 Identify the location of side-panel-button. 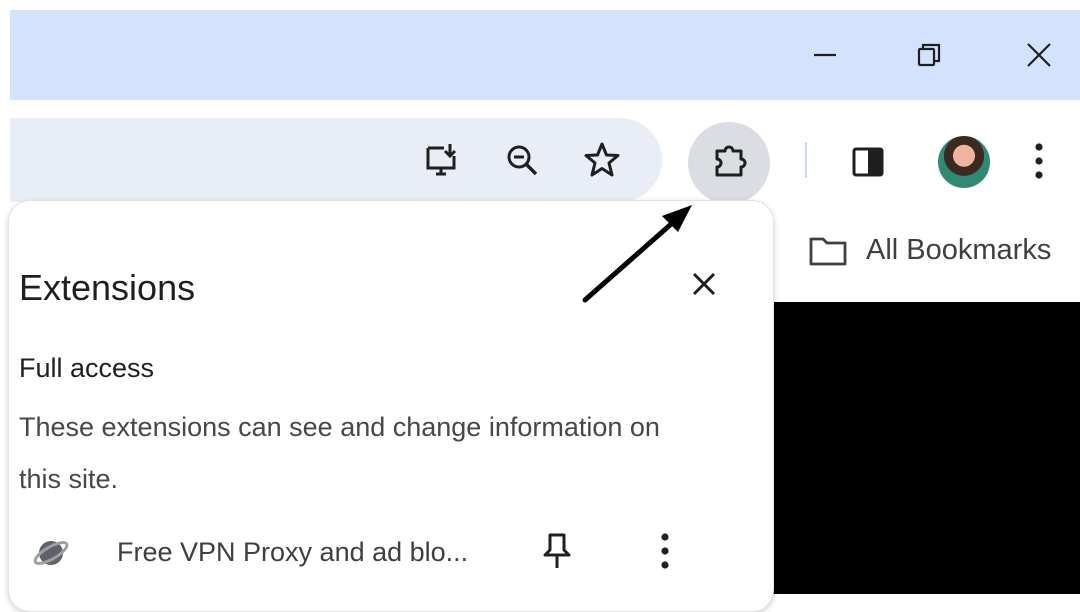
(868, 162).